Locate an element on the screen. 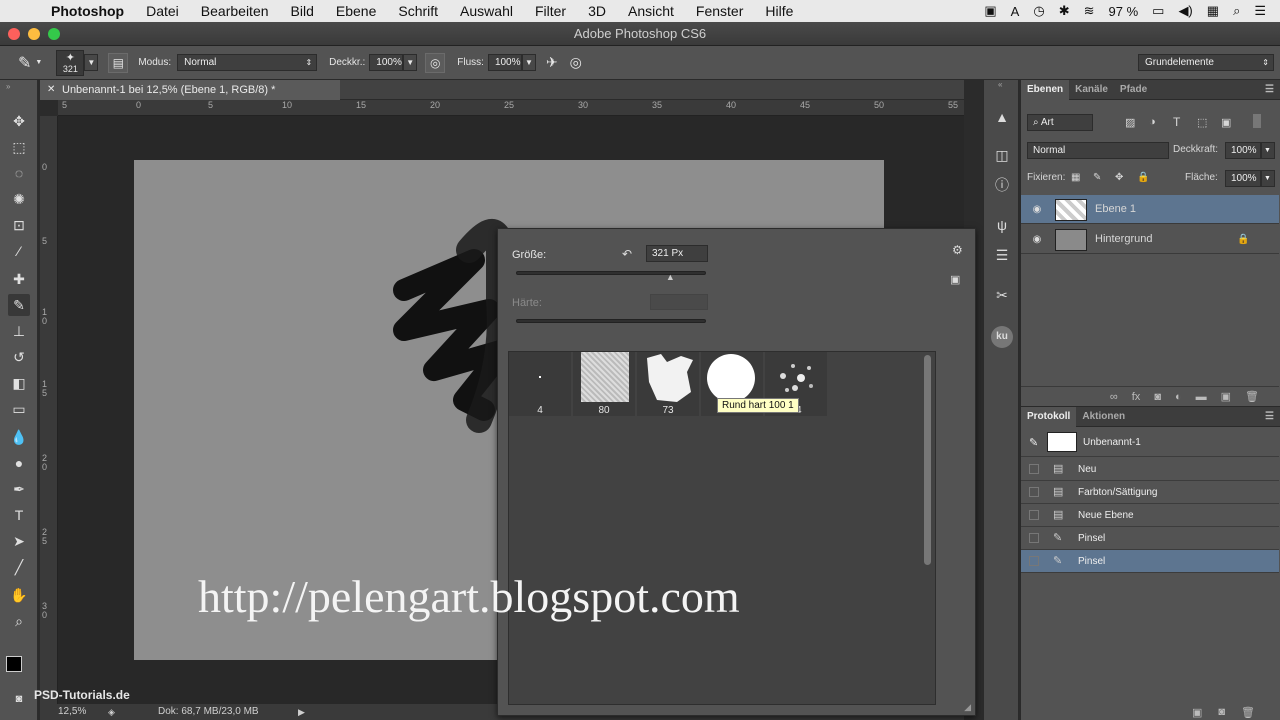 The height and width of the screenshot is (720, 1280). filter-adjustment-icon: ◑ is located at coordinates (1152, 122).